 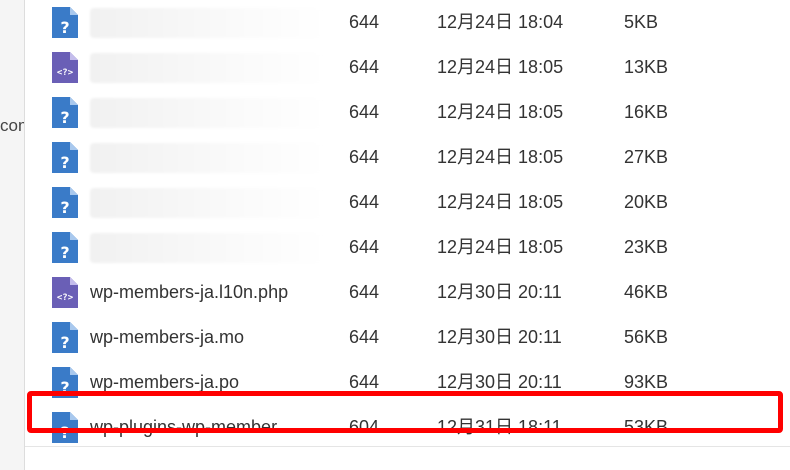 What do you see at coordinates (207, 337) in the screenshot?
I see `file-name: wp-members-ja.mo` at bounding box center [207, 337].